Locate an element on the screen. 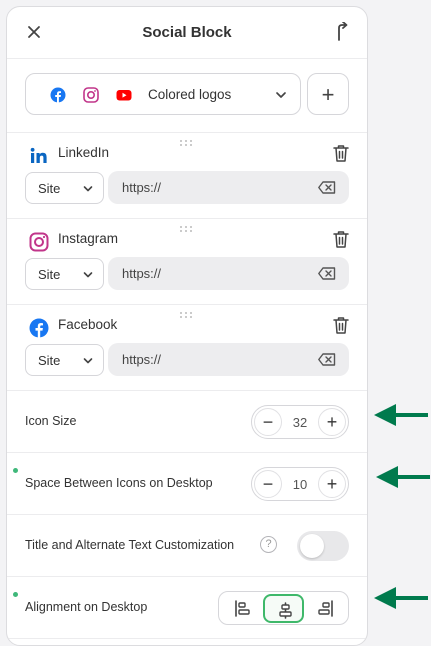  title-customization-setting: Title and Alternate Text Customization ? is located at coordinates (187, 546).